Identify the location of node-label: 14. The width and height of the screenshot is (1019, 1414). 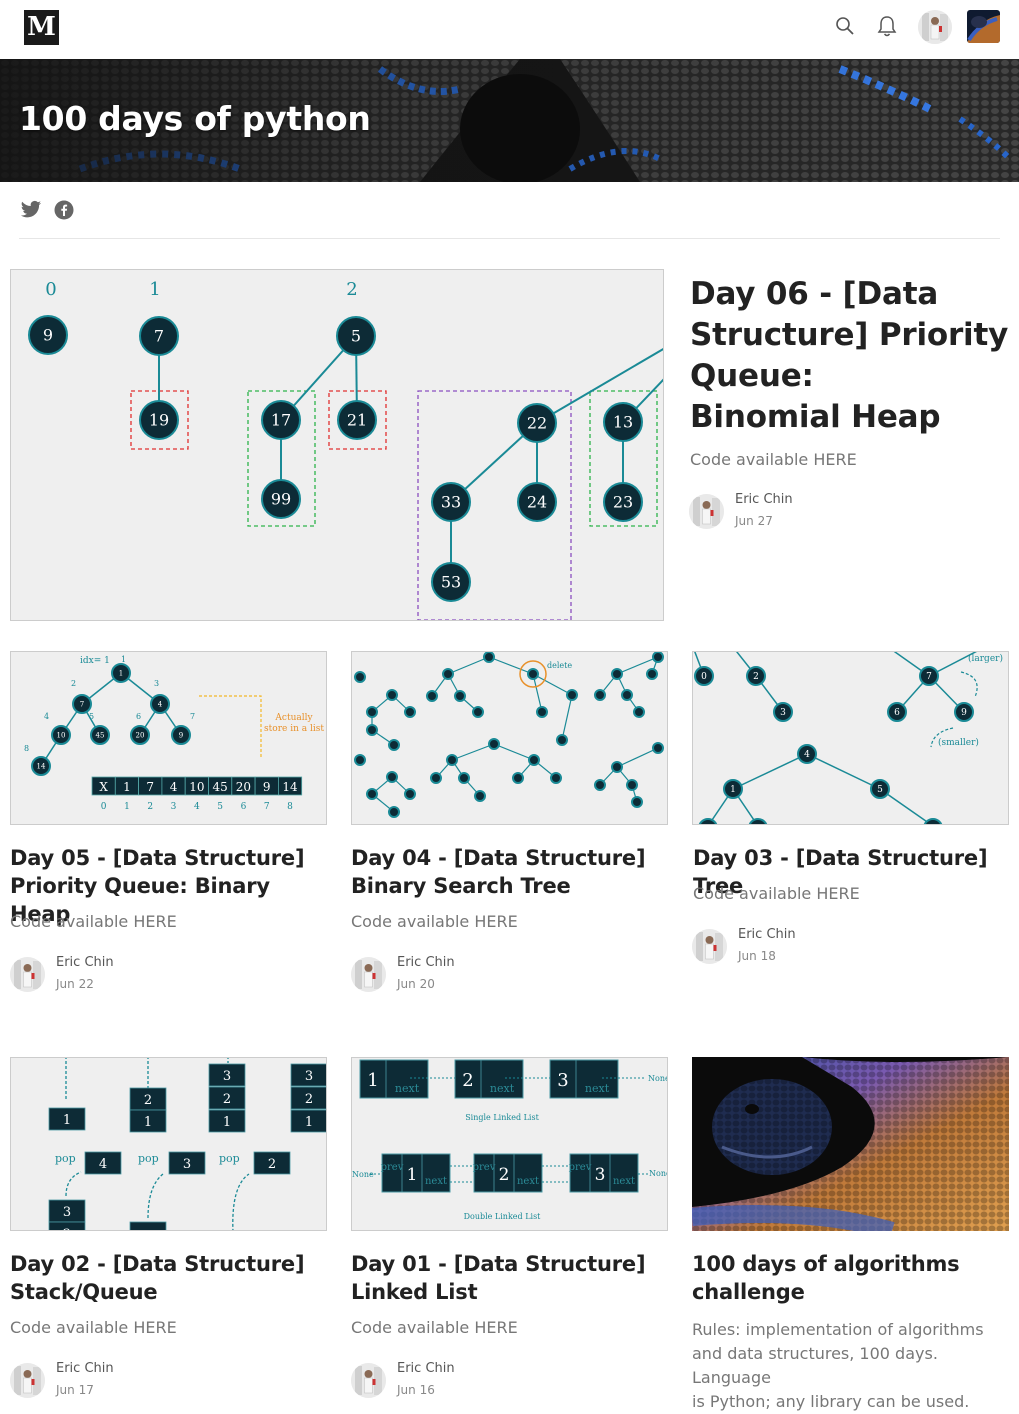
(41, 766).